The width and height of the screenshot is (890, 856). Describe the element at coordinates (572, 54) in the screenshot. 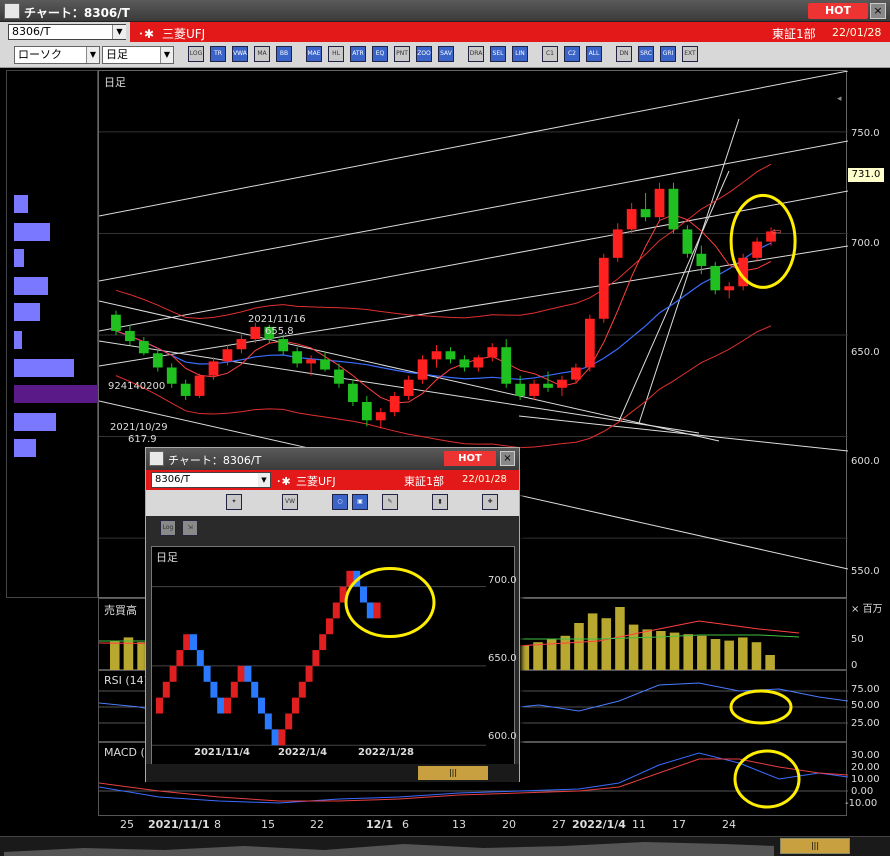

I see `c2-tool-icon: C2` at that location.